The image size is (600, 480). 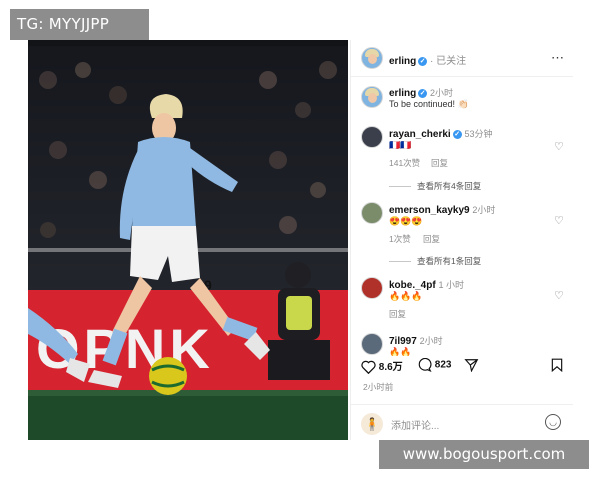 What do you see at coordinates (448, 61) in the screenshot?
I see `follow-status: · 已关注` at bounding box center [448, 61].